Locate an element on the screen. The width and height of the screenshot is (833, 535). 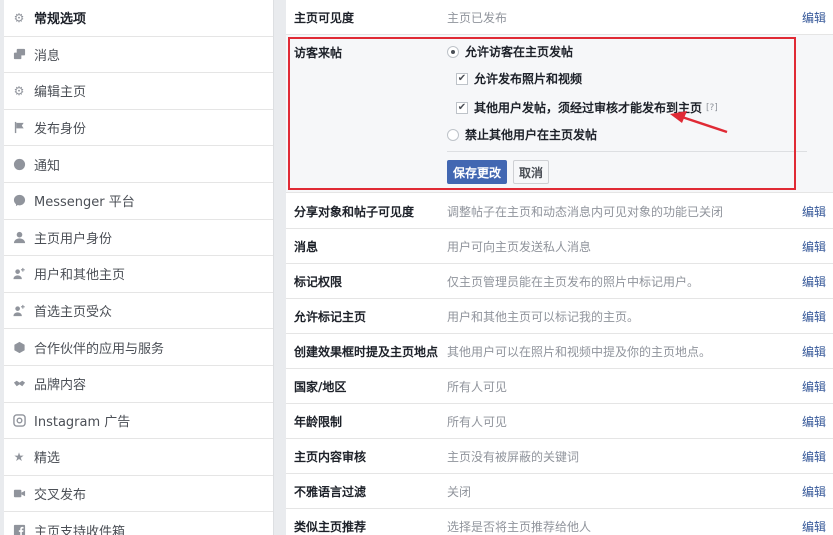
setting-desc: 其他用户可以在照片和视频中提及你的主页地点。 is located at coordinates (579, 351).